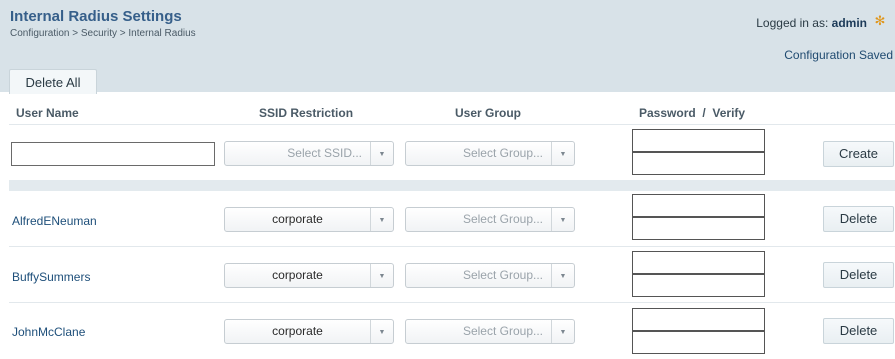 The image size is (895, 359). I want to click on new-password-input, so click(698, 140).